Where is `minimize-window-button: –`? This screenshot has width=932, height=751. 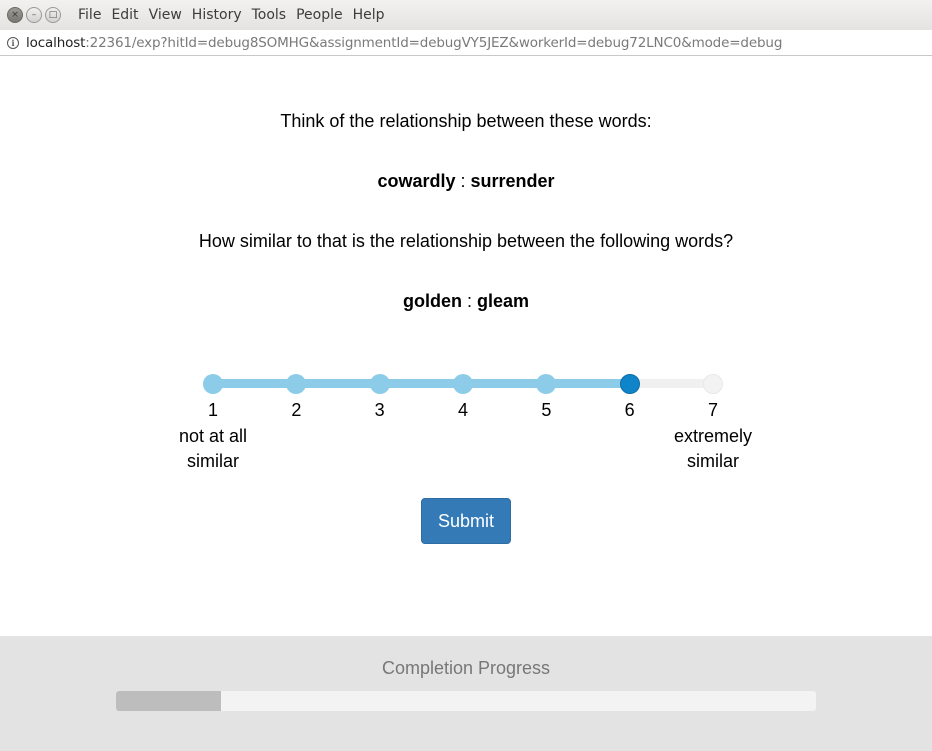
minimize-window-button: – is located at coordinates (34, 15).